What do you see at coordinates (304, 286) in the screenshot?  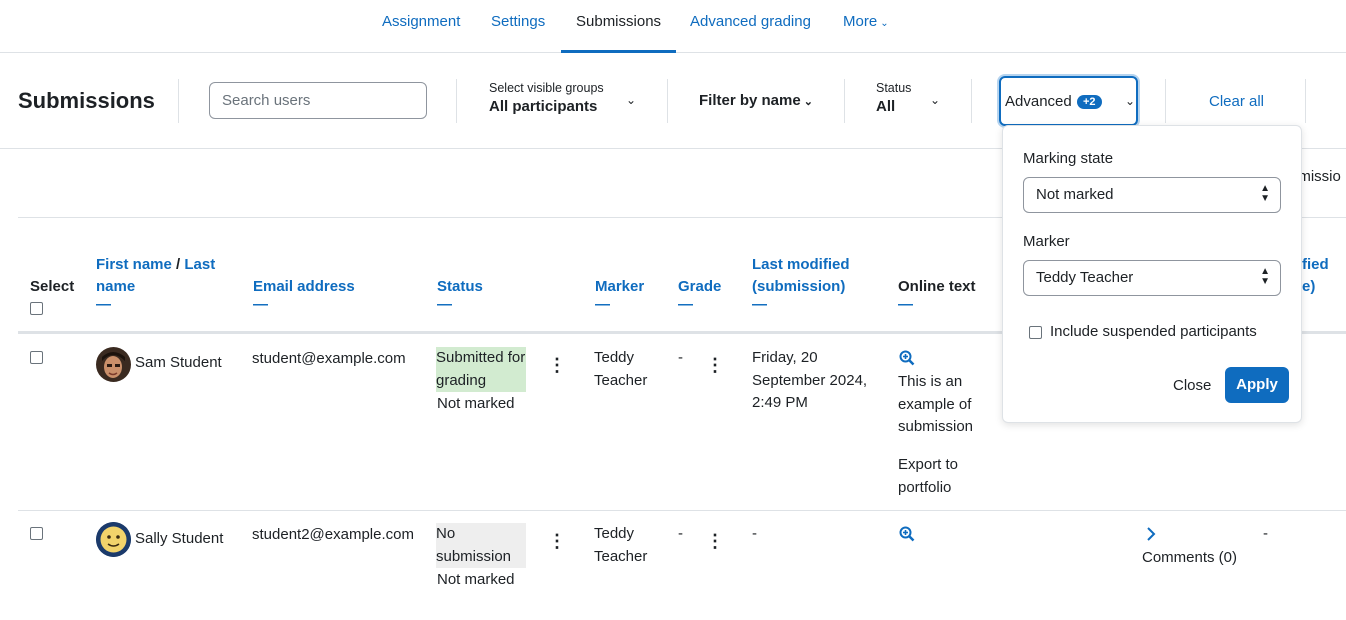 I see `header-email-label: Email address` at bounding box center [304, 286].